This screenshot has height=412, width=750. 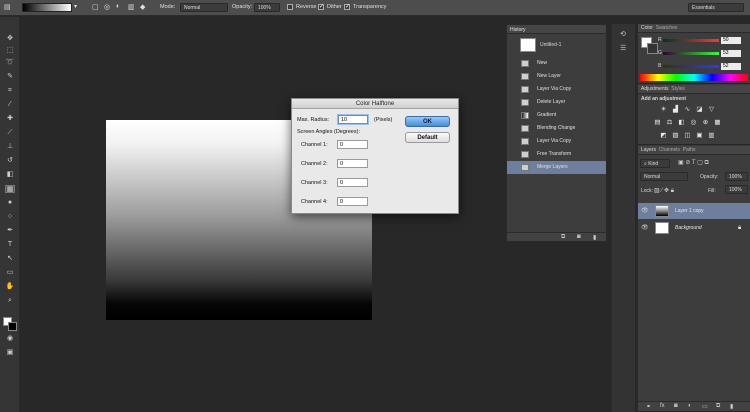 I want to click on vibrance-icon: ▽, so click(x=711, y=109).